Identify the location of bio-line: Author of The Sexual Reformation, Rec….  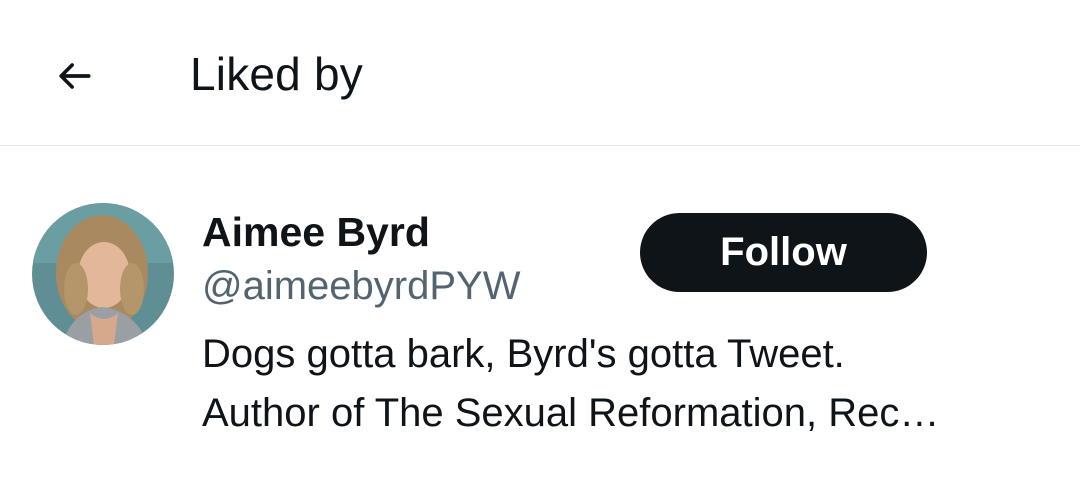
(571, 413).